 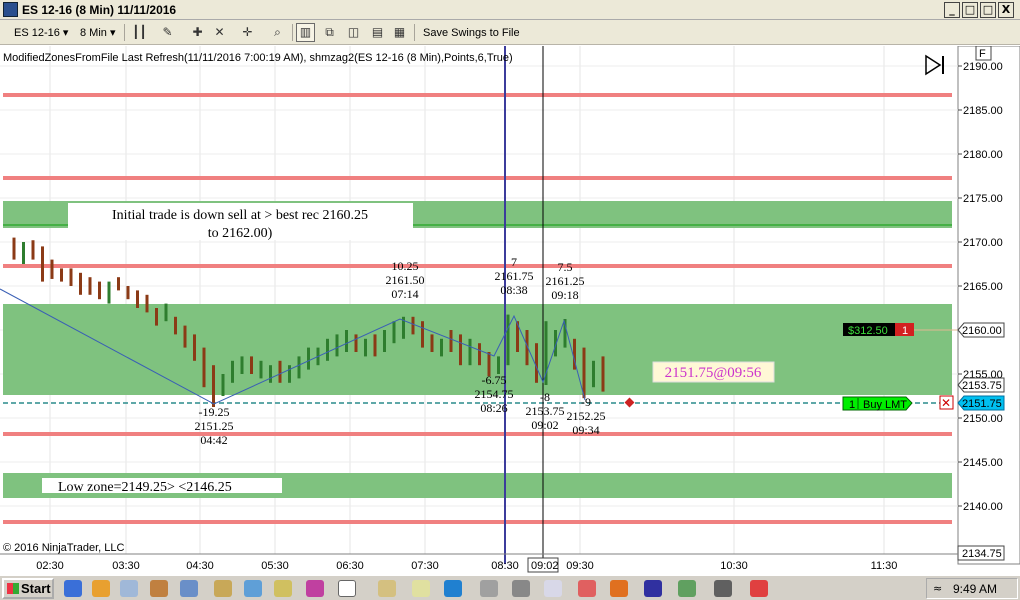 What do you see at coordinates (505, 566) in the screenshot?
I see `time-axis-label: 08:30` at bounding box center [505, 566].